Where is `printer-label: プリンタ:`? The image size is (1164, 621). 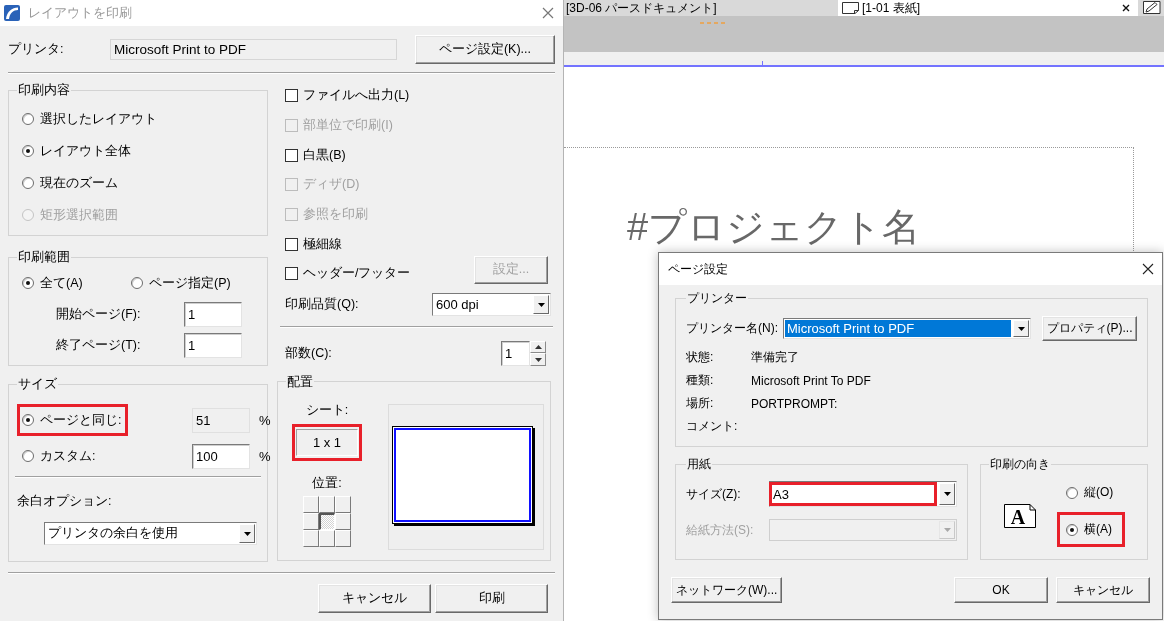 printer-label: プリンタ: is located at coordinates (36, 49).